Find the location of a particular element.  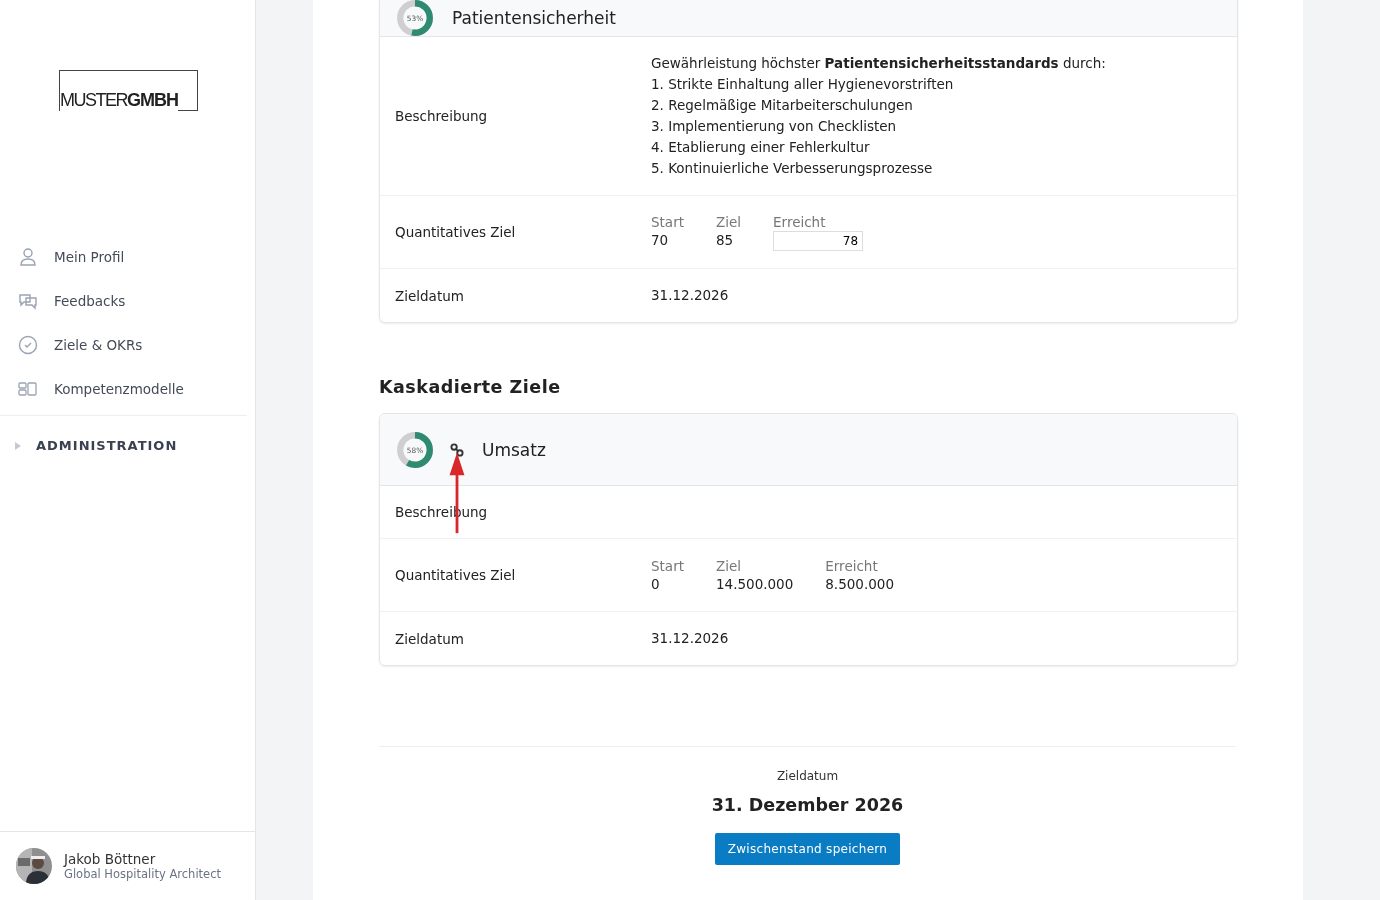

save-button: Zwischenstand speichern is located at coordinates (807, 849).